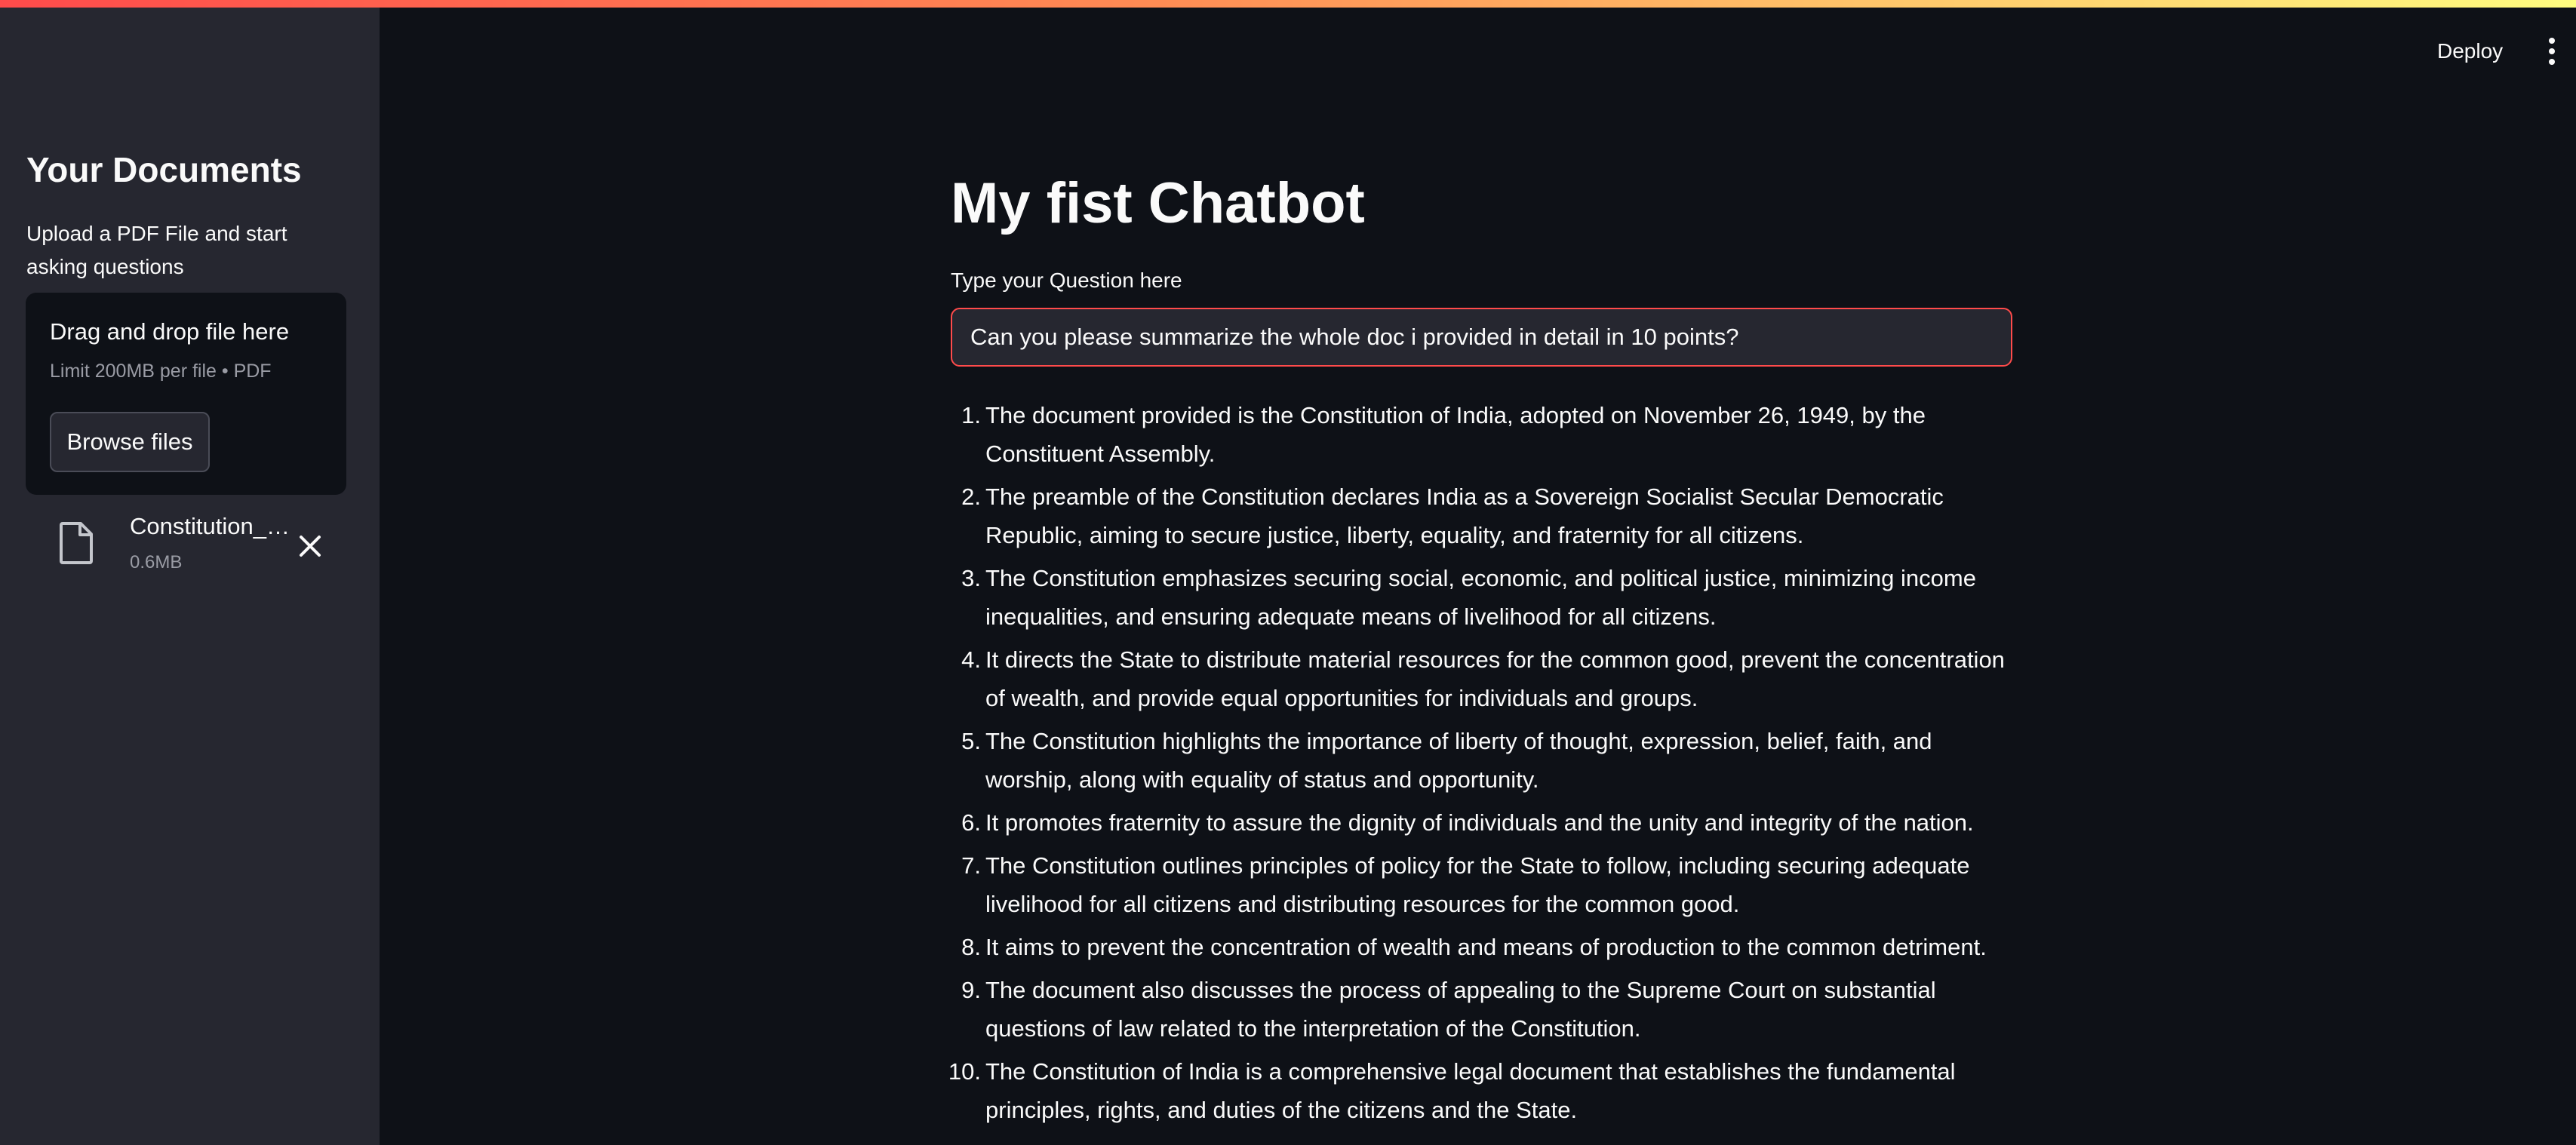 This screenshot has height=1145, width=2576. What do you see at coordinates (971, 990) in the screenshot?
I see `answer-number: 9.` at bounding box center [971, 990].